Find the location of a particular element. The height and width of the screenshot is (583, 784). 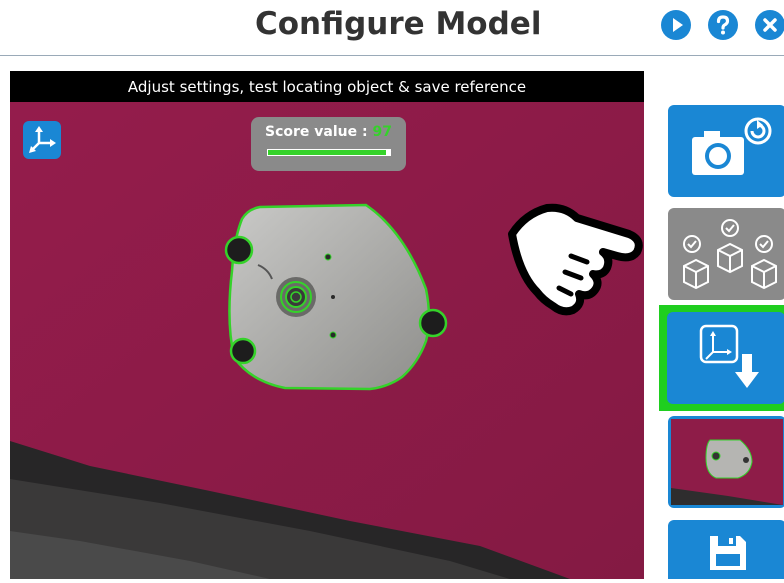

axes-icon is located at coordinates (42, 139).